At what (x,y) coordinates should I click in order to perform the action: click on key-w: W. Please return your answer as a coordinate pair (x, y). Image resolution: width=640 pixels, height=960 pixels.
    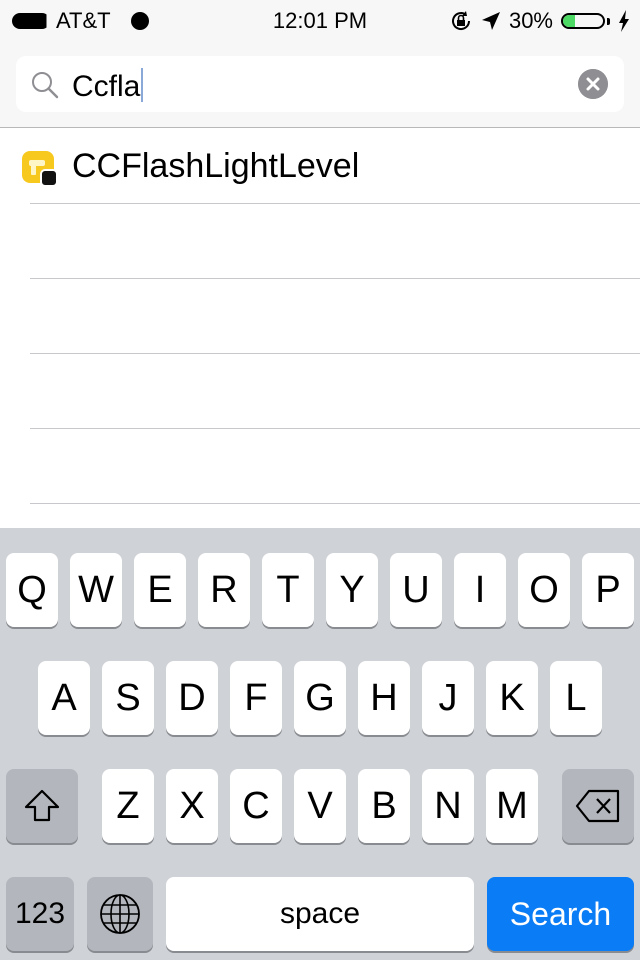
    Looking at the image, I should click on (96, 590).